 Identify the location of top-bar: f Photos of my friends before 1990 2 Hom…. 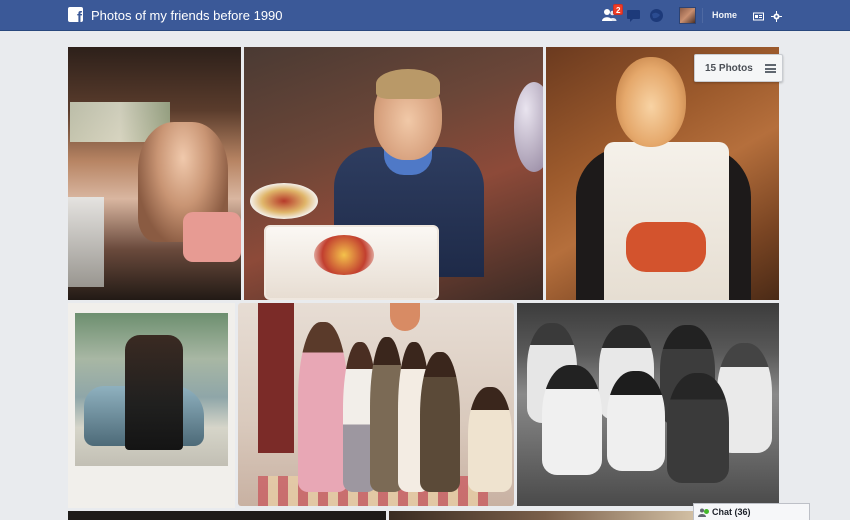
(425, 15).